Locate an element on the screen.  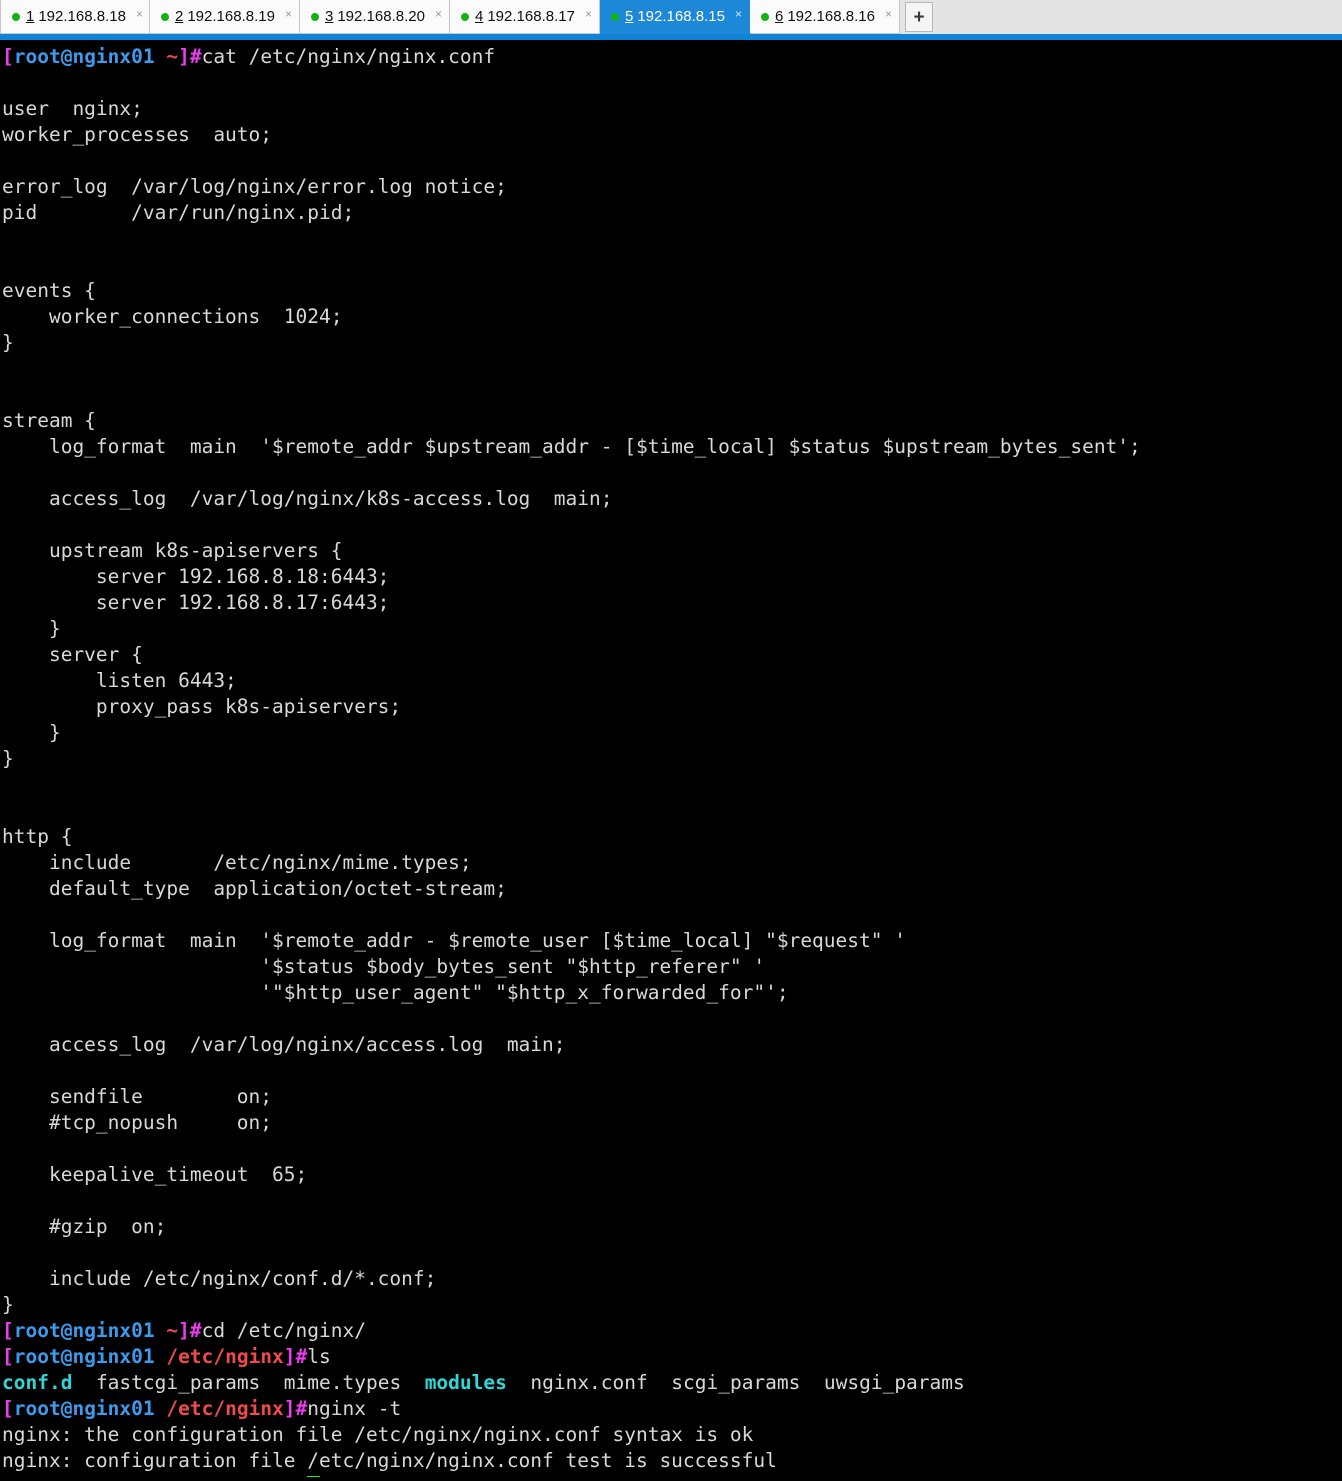
tab-2: 2 192.168.8.19 × is located at coordinates (225, 17).